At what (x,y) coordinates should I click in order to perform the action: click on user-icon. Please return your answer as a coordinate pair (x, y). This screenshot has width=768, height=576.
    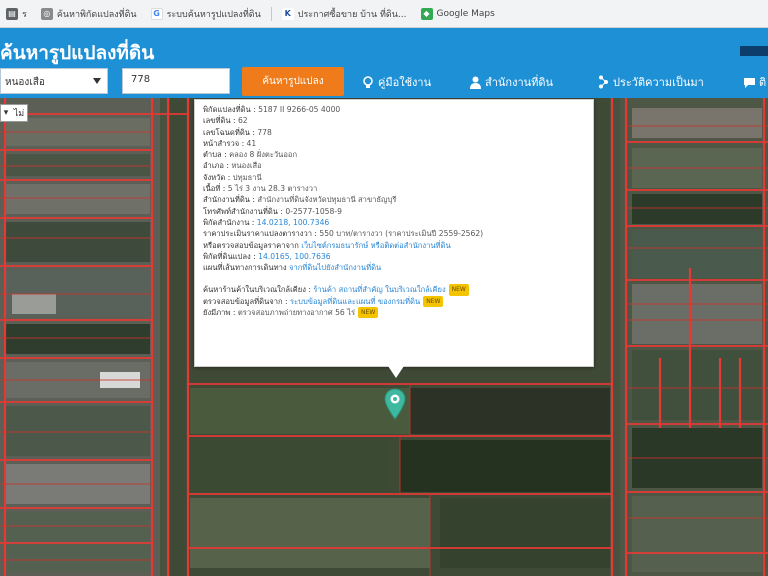
    Looking at the image, I should click on (475, 82).